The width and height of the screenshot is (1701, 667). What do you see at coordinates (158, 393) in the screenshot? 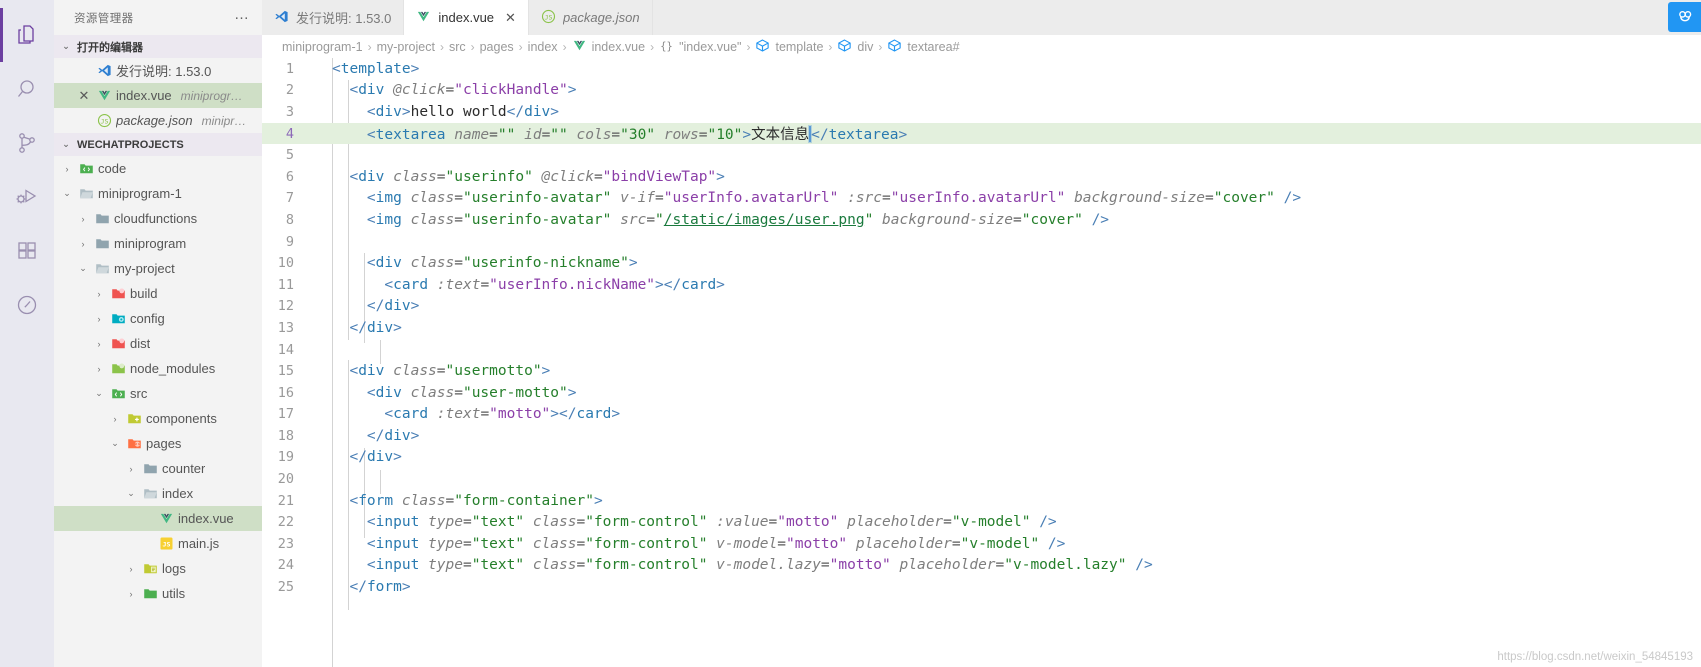
I see `tree-item-src: ⌄ src` at bounding box center [158, 393].